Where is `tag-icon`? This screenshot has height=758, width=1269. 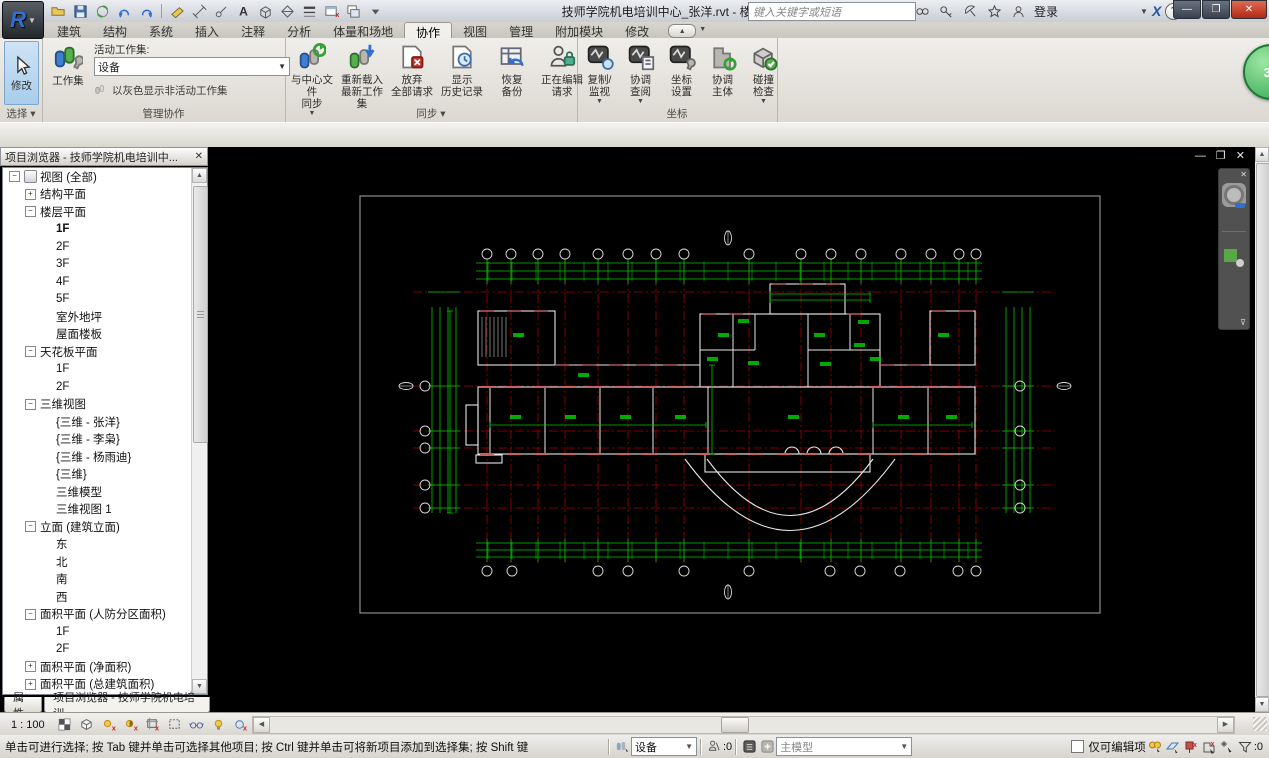
tag-icon is located at coordinates (221, 11).